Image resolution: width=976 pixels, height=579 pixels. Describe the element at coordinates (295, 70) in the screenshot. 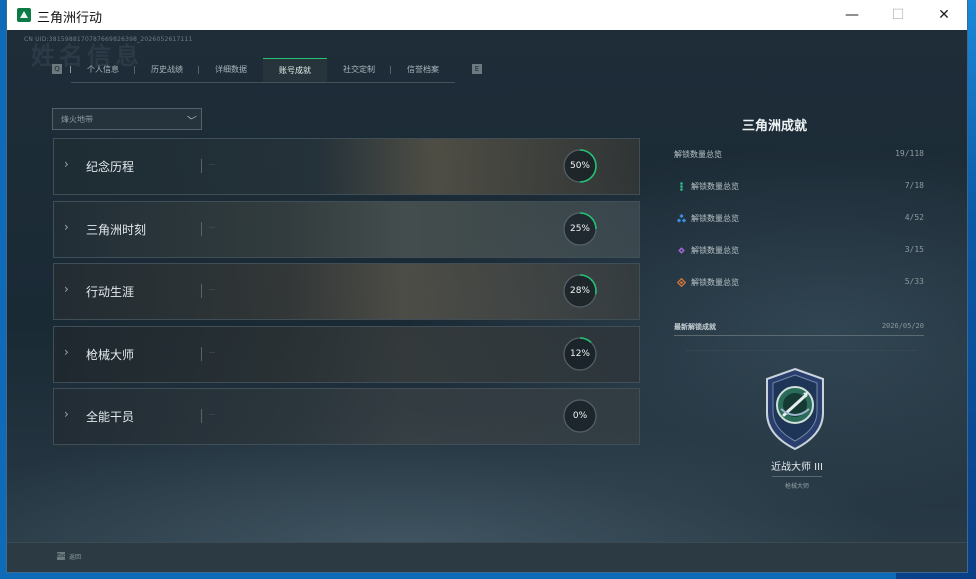

I see `tab-achievements: 账号成就` at that location.